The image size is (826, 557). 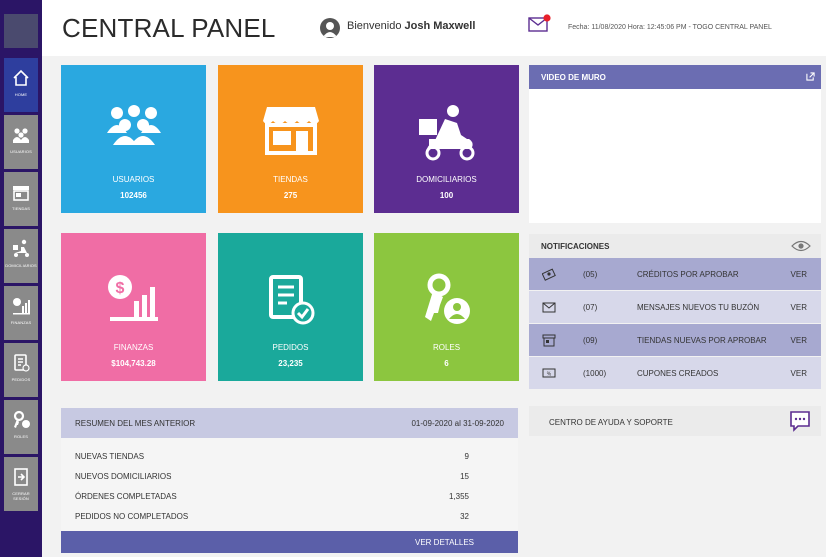 I want to click on finance-icon, so click(x=21, y=306).